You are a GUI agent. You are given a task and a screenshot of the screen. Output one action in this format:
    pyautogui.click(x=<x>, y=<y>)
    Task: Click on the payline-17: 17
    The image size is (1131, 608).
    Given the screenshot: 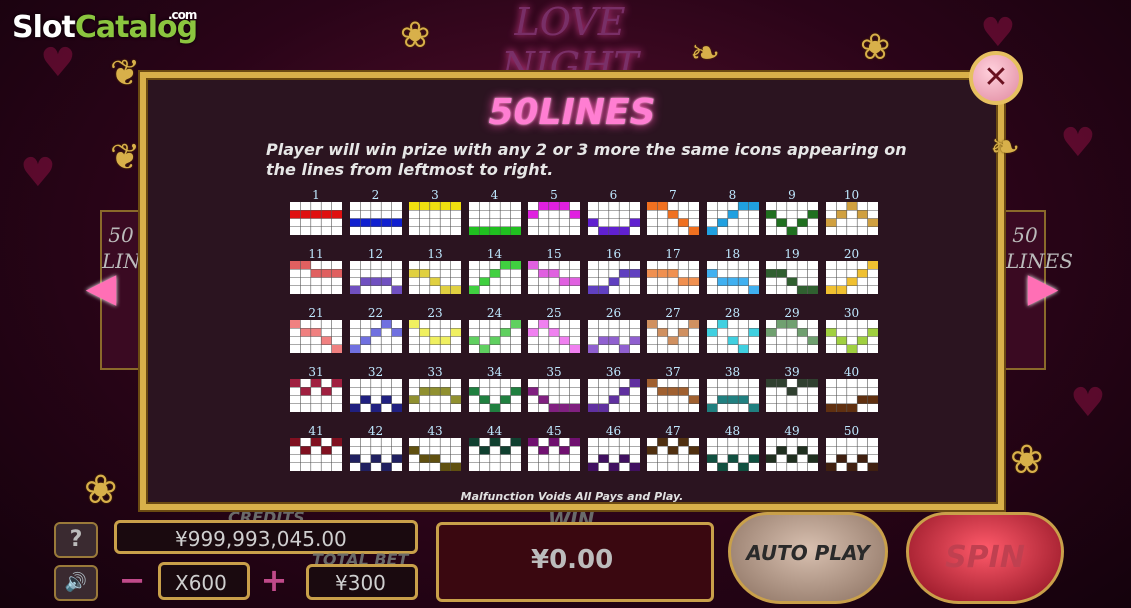 What is the action you would take?
    pyautogui.click(x=673, y=272)
    